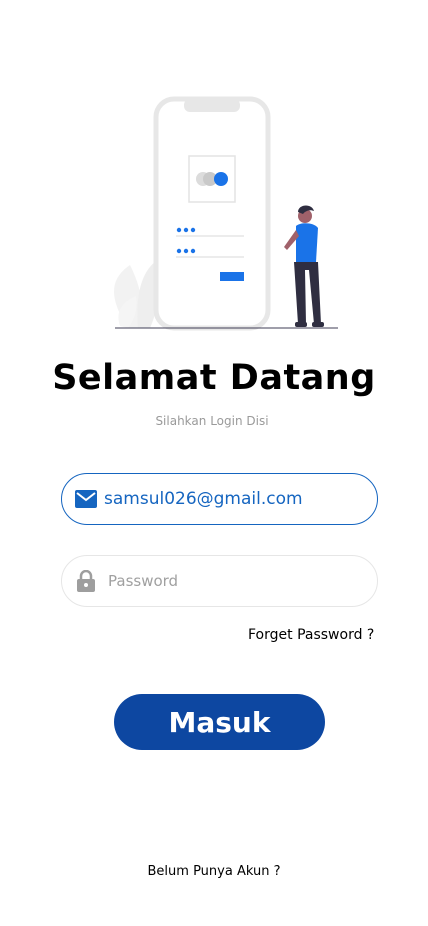 The height and width of the screenshot is (926, 428). I want to click on email-field: samsul026@gmail.com, so click(219, 499).